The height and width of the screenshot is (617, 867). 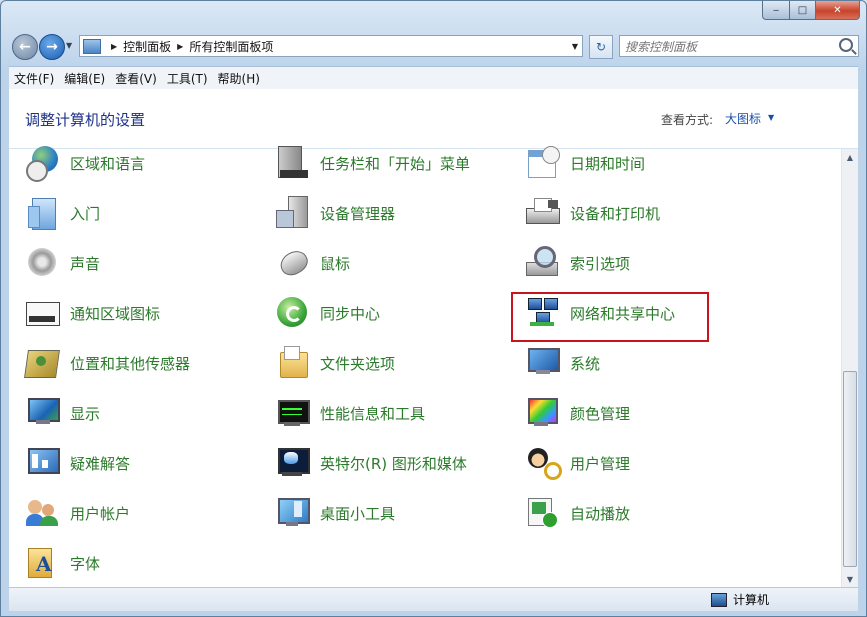 I want to click on display-icon, so click(x=43, y=413).